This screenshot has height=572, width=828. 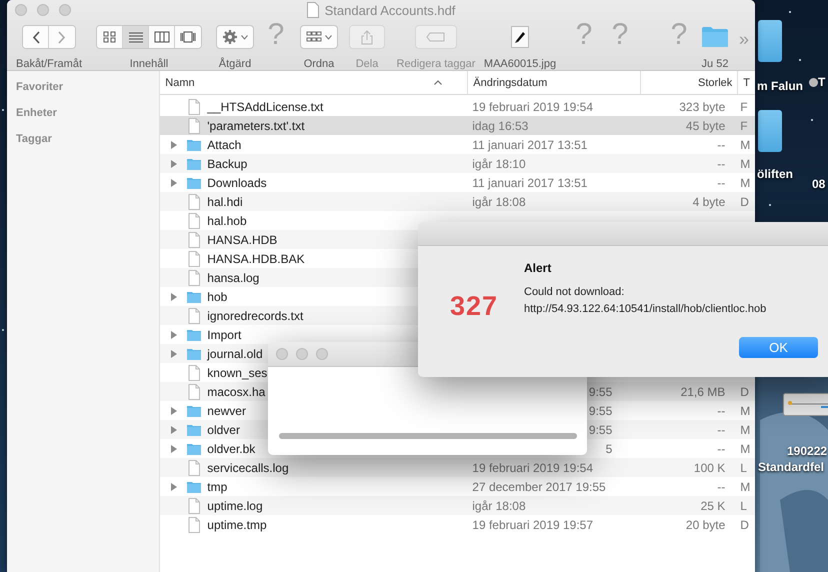 What do you see at coordinates (265, 107) in the screenshot?
I see `file-name: __HTSAddLicense.txt` at bounding box center [265, 107].